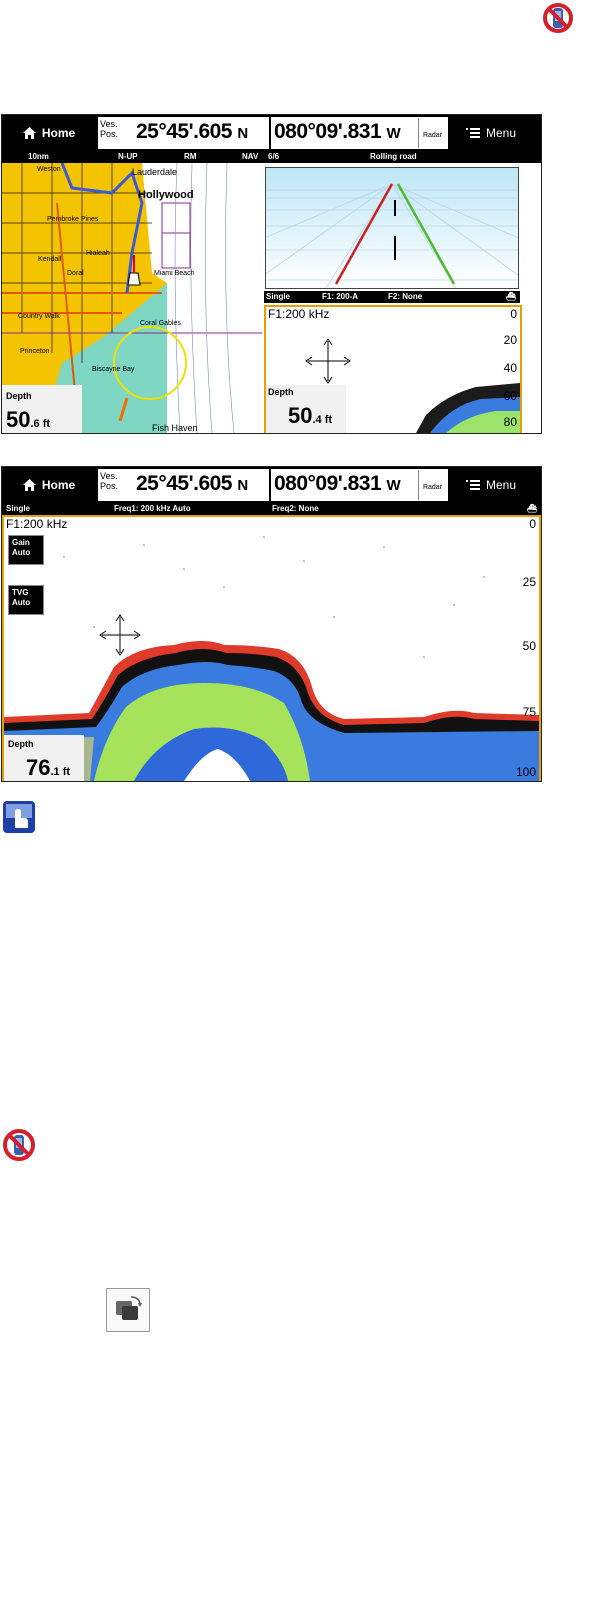  What do you see at coordinates (39, 316) in the screenshot?
I see `map-label: Country Walk` at bounding box center [39, 316].